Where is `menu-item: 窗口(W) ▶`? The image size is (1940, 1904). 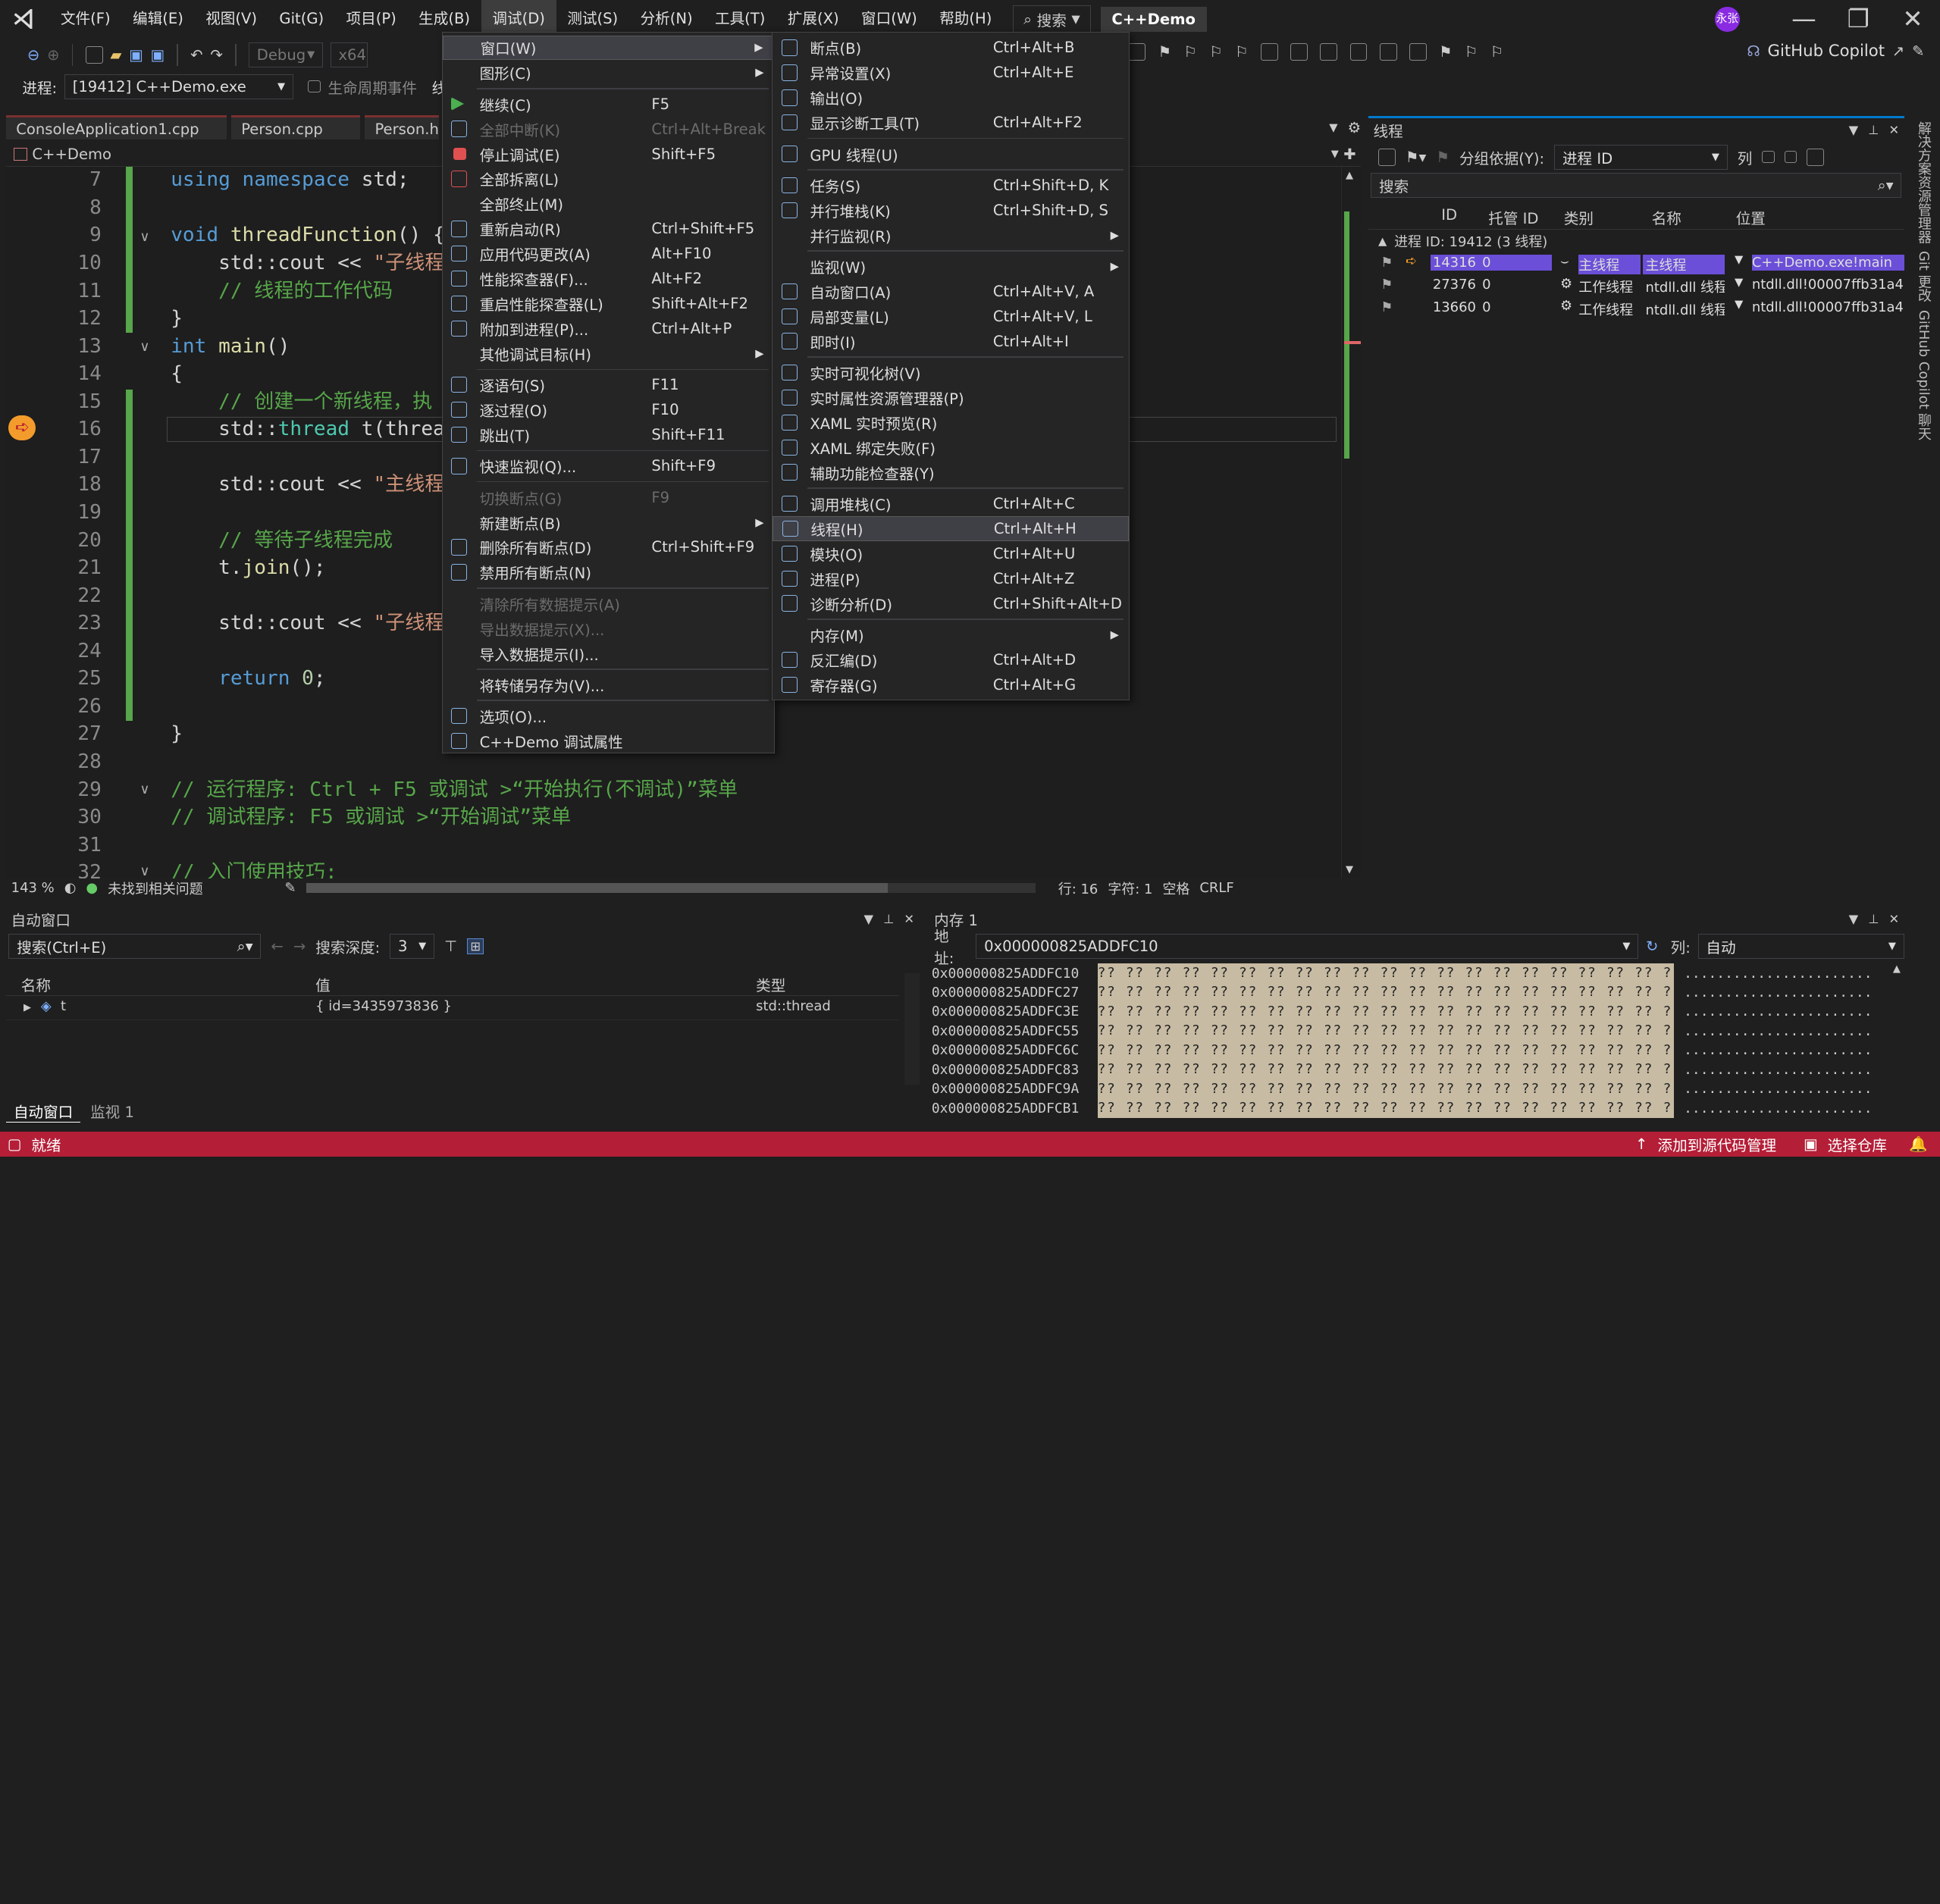 menu-item: 窗口(W) ▶ is located at coordinates (608, 48).